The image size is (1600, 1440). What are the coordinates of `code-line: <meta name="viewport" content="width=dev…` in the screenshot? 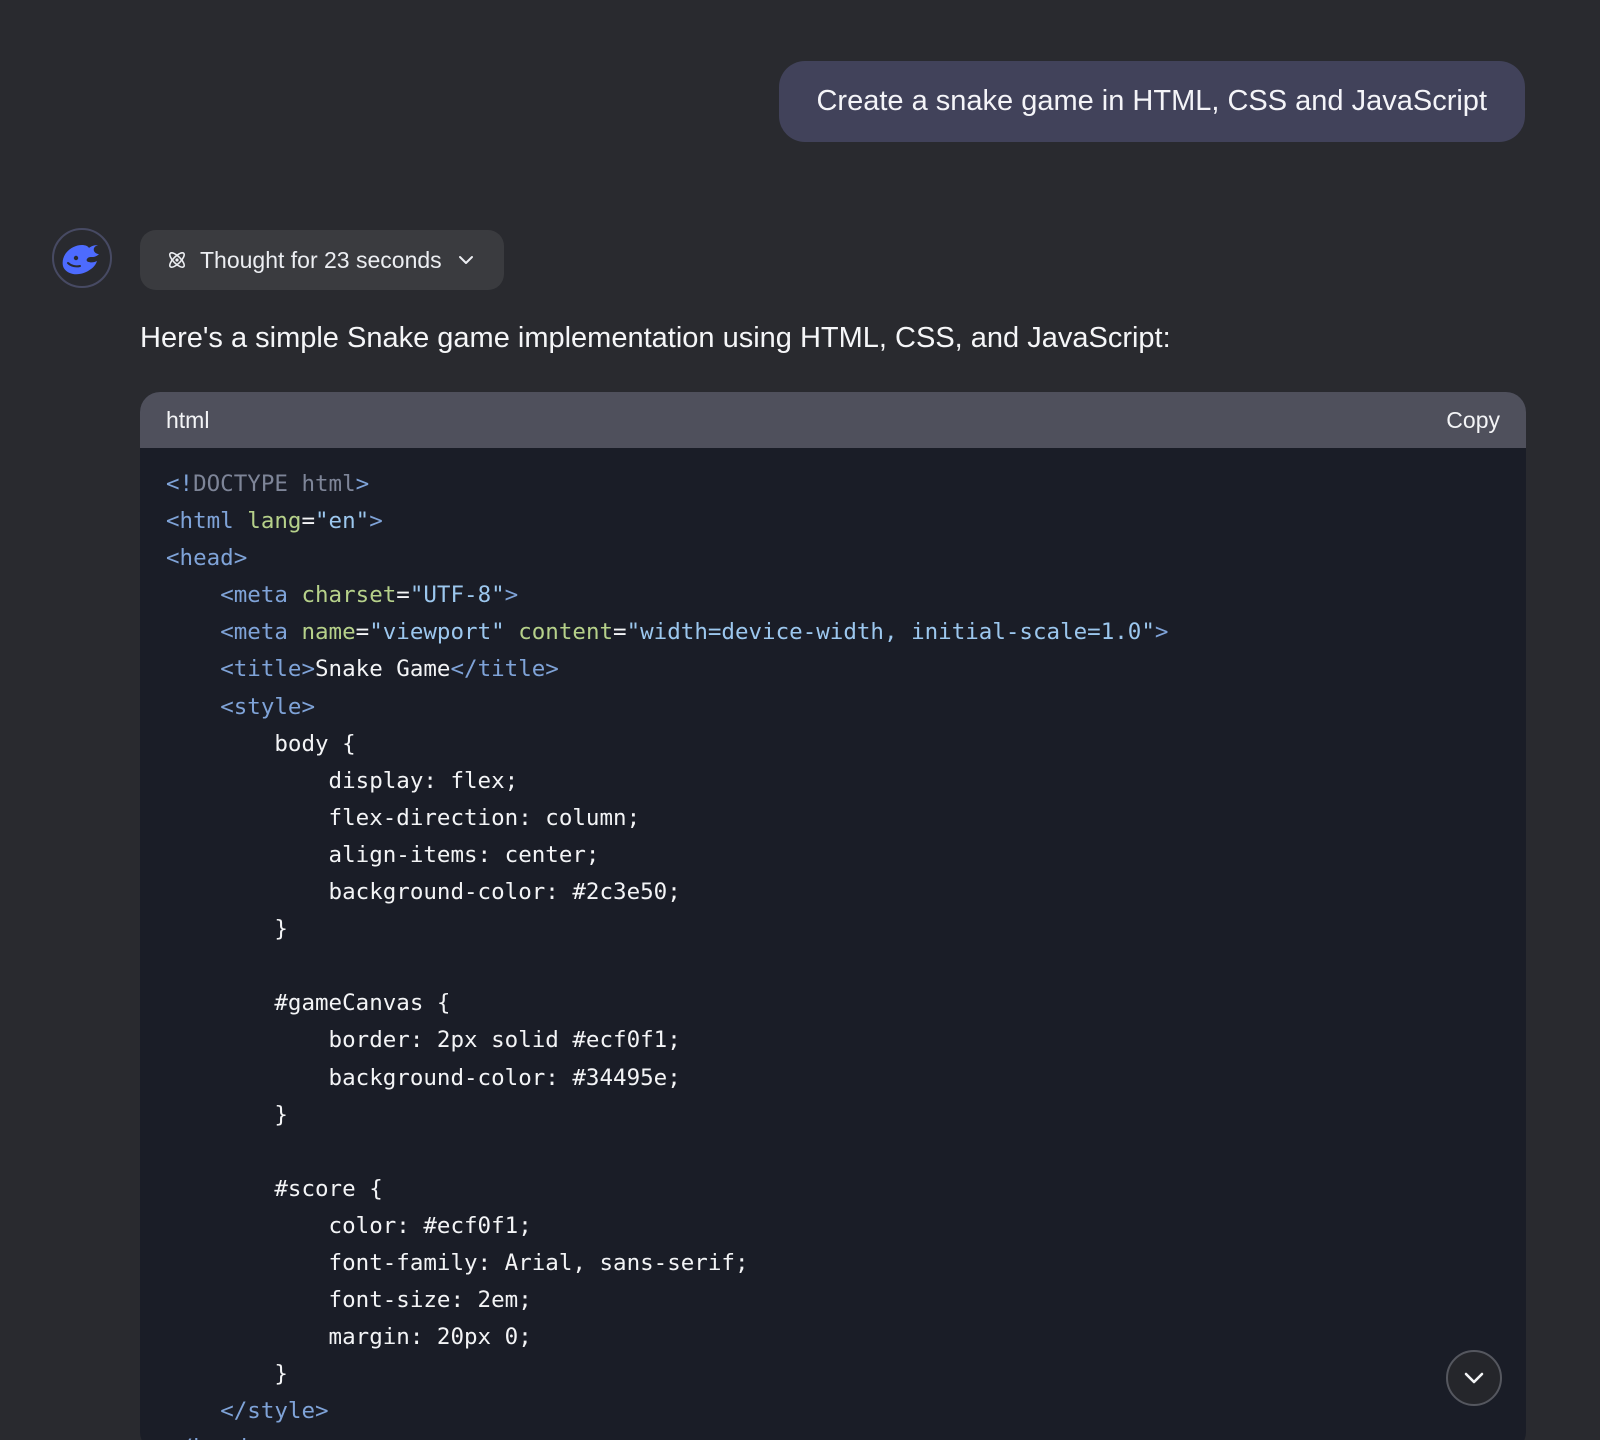 It's located at (846, 632).